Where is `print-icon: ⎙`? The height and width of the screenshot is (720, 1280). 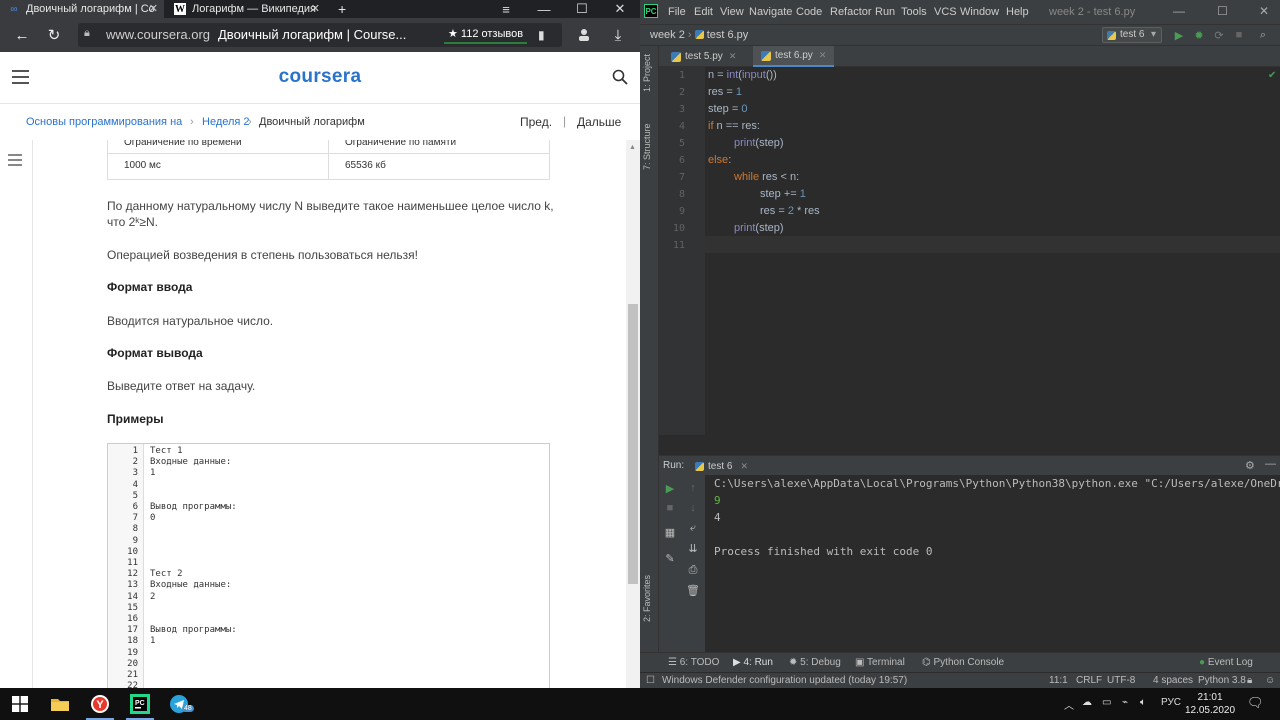 print-icon: ⎙ is located at coordinates (693, 570).